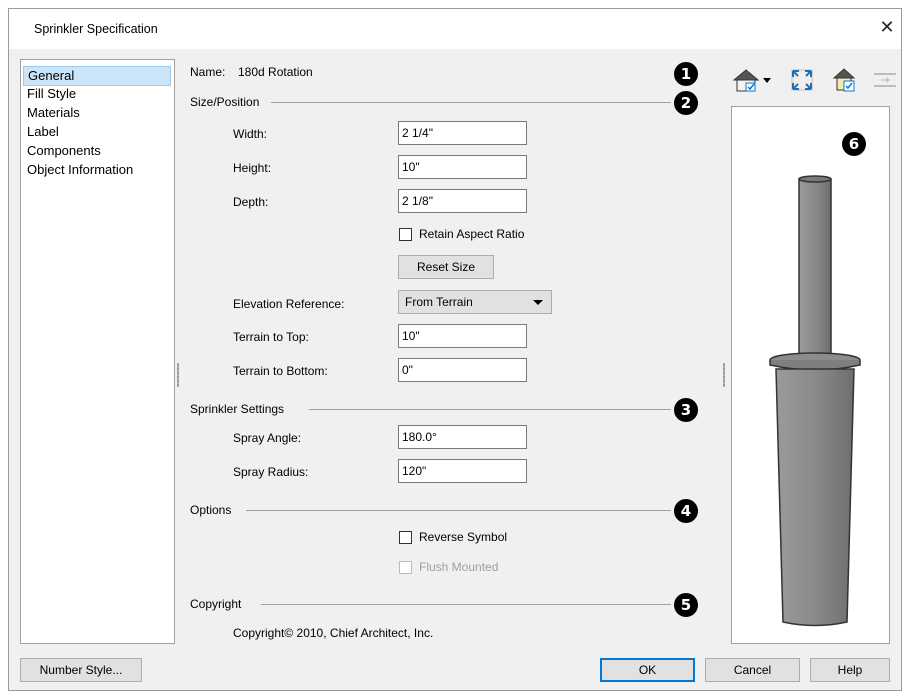 The width and height of the screenshot is (904, 693). What do you see at coordinates (462, 336) in the screenshot?
I see `terrain-to-top-field: 10"` at bounding box center [462, 336].